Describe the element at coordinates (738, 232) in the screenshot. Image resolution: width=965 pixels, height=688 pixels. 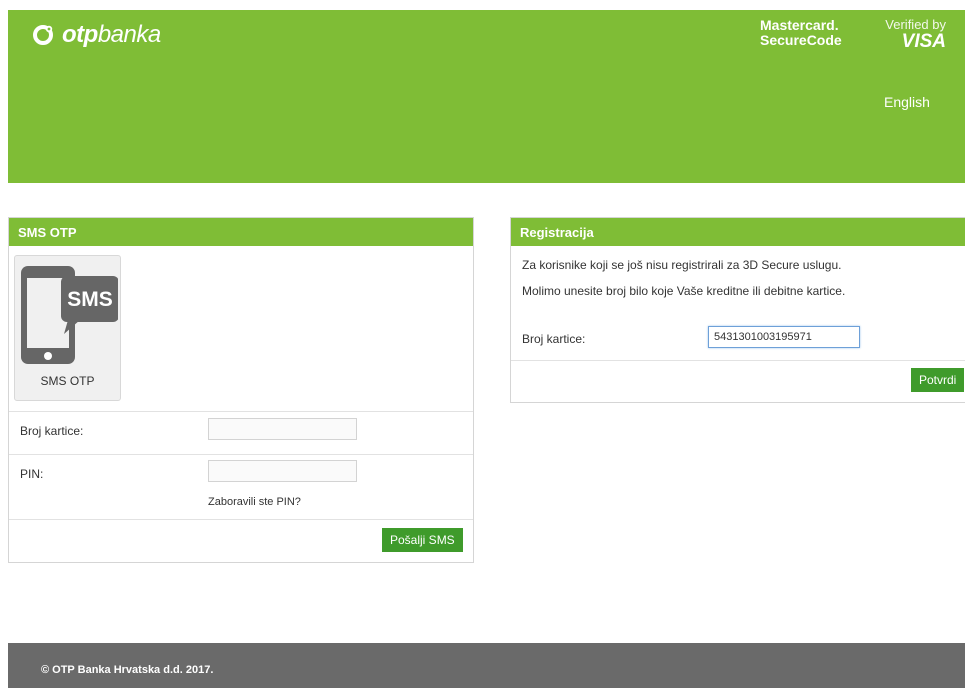
I see `registration-panel-title: Registracija` at that location.